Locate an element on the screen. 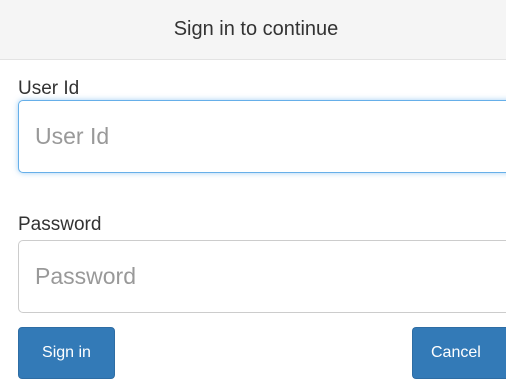 The height and width of the screenshot is (385, 506). page-title: Sign in to continue is located at coordinates (256, 29).